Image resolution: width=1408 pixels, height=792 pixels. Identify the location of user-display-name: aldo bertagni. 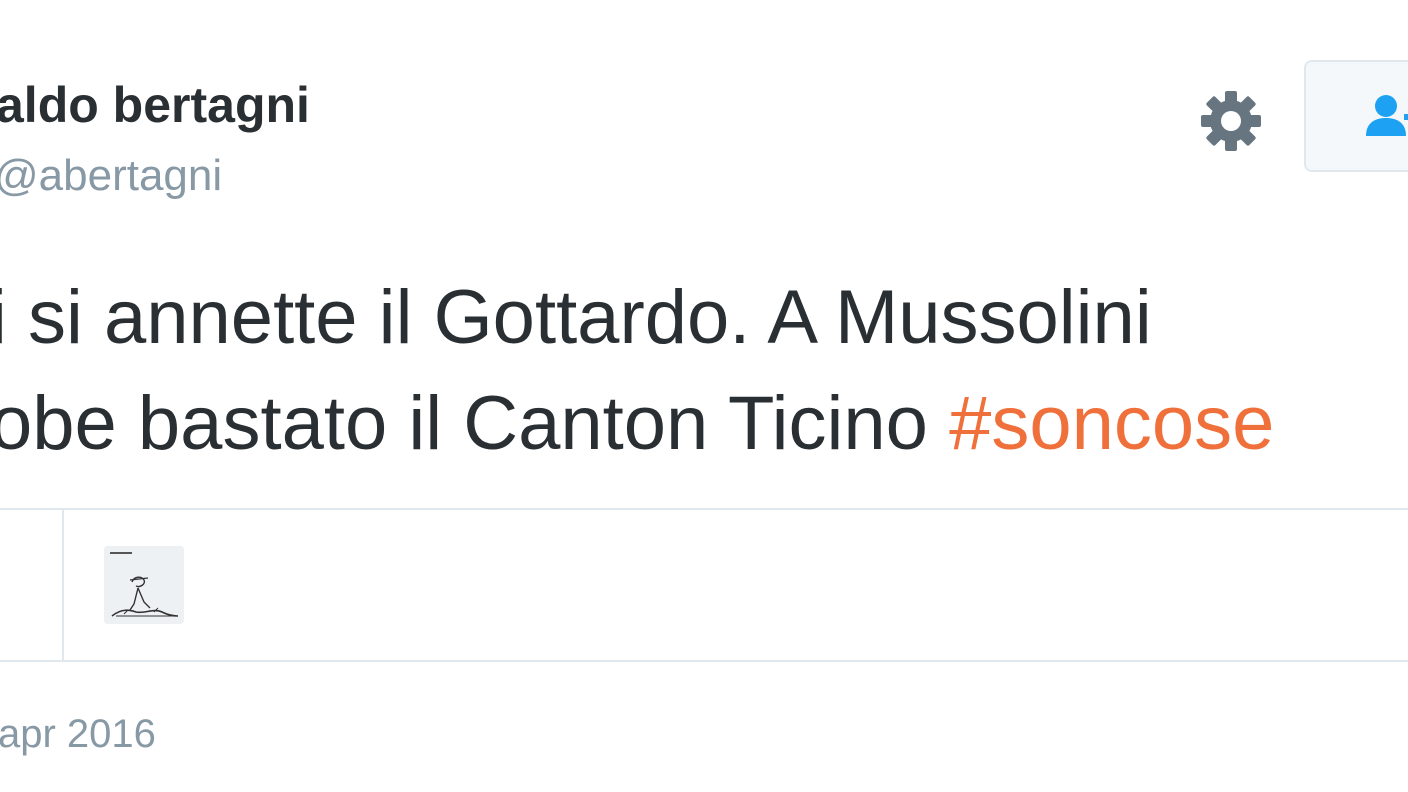
(155, 105).